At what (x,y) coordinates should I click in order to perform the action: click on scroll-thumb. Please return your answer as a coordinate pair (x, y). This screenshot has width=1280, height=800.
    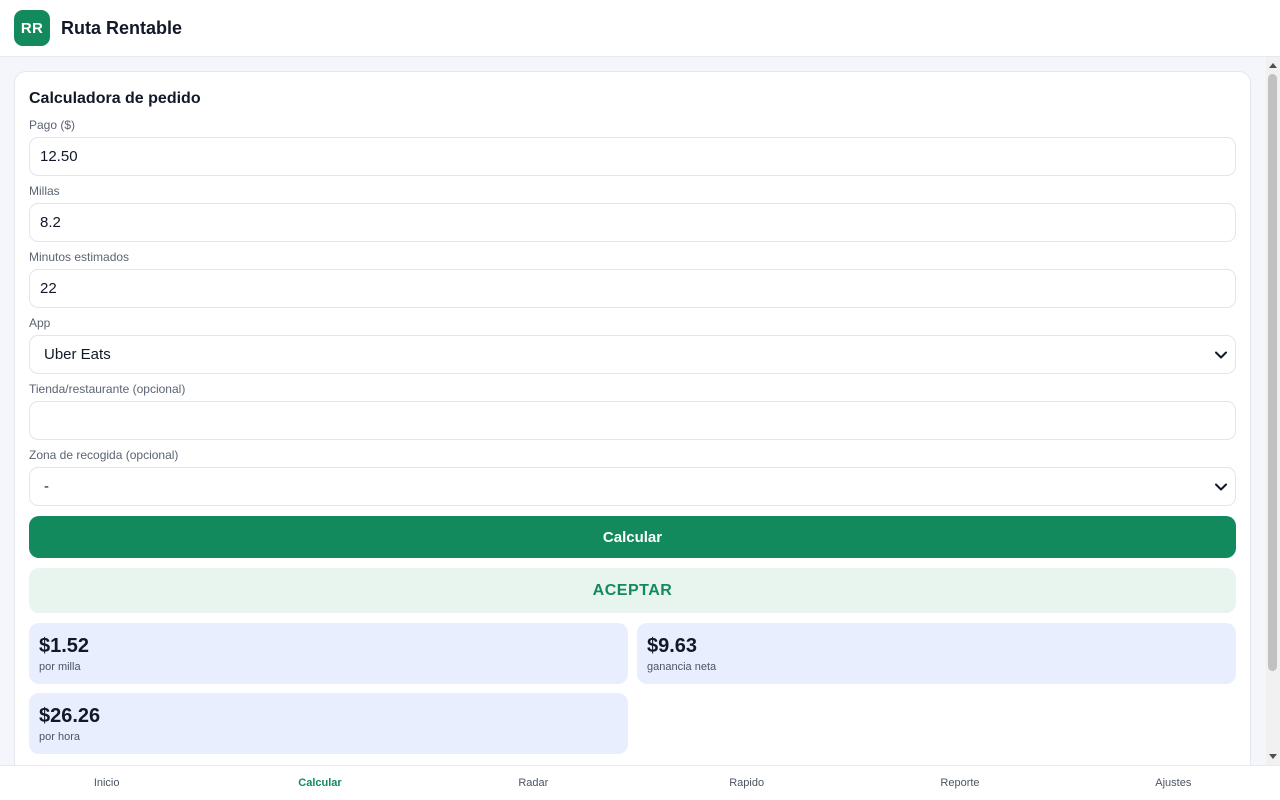
    Looking at the image, I should click on (1272, 372).